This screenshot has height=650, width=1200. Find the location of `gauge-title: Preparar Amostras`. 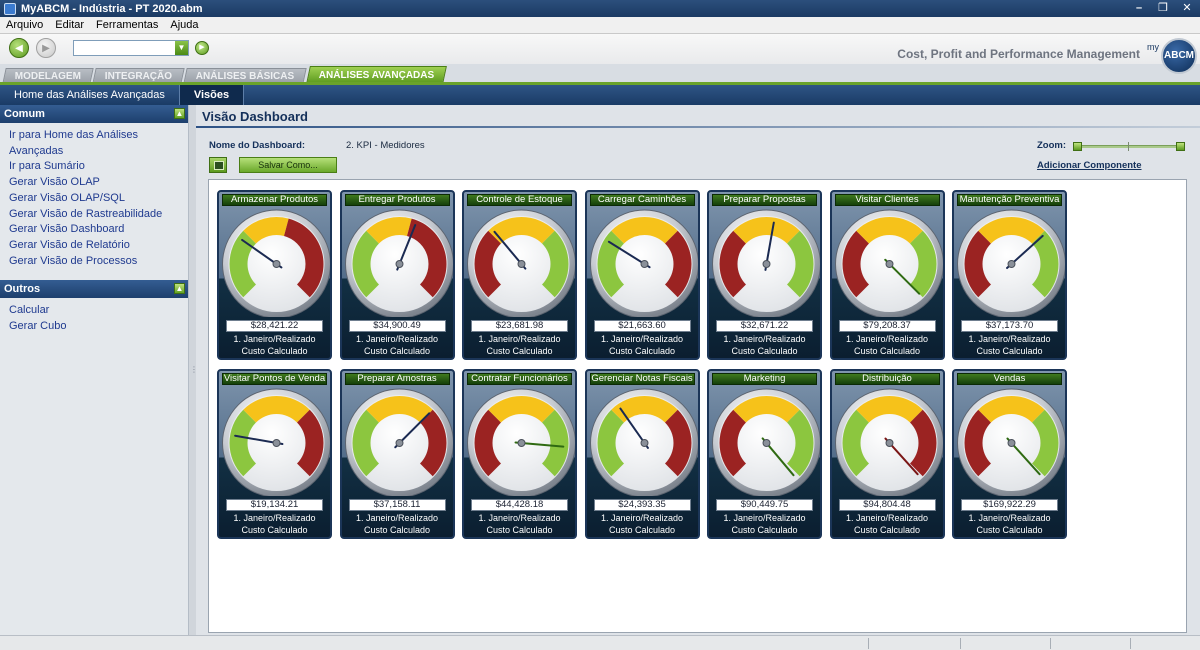

gauge-title: Preparar Amostras is located at coordinates (397, 379).